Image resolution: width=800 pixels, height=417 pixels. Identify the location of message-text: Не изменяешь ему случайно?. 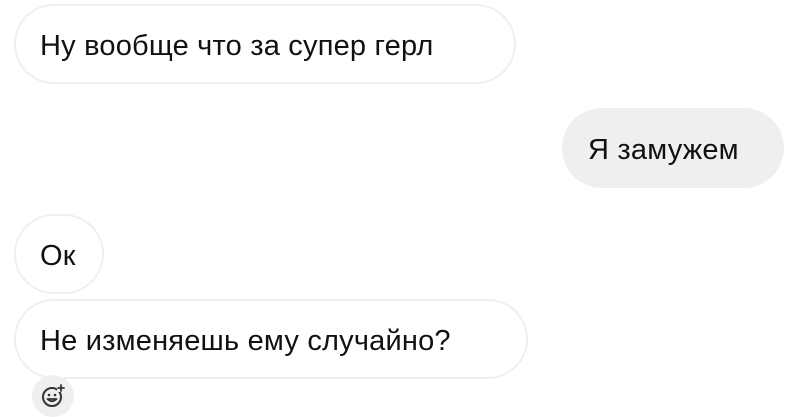
(245, 341).